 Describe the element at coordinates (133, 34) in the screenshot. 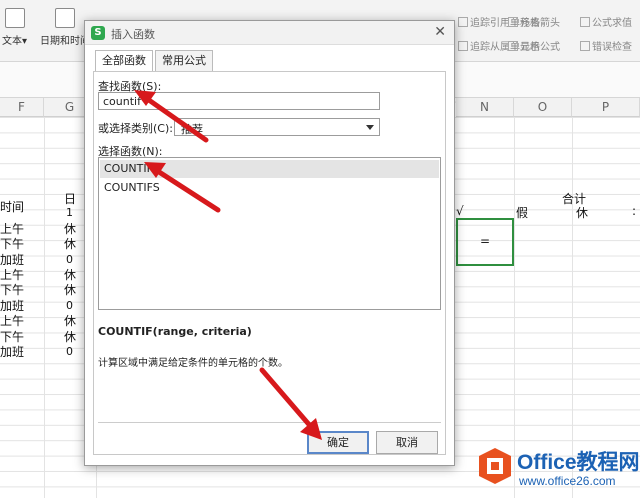

I see `dialog-title: 插入函数` at that location.